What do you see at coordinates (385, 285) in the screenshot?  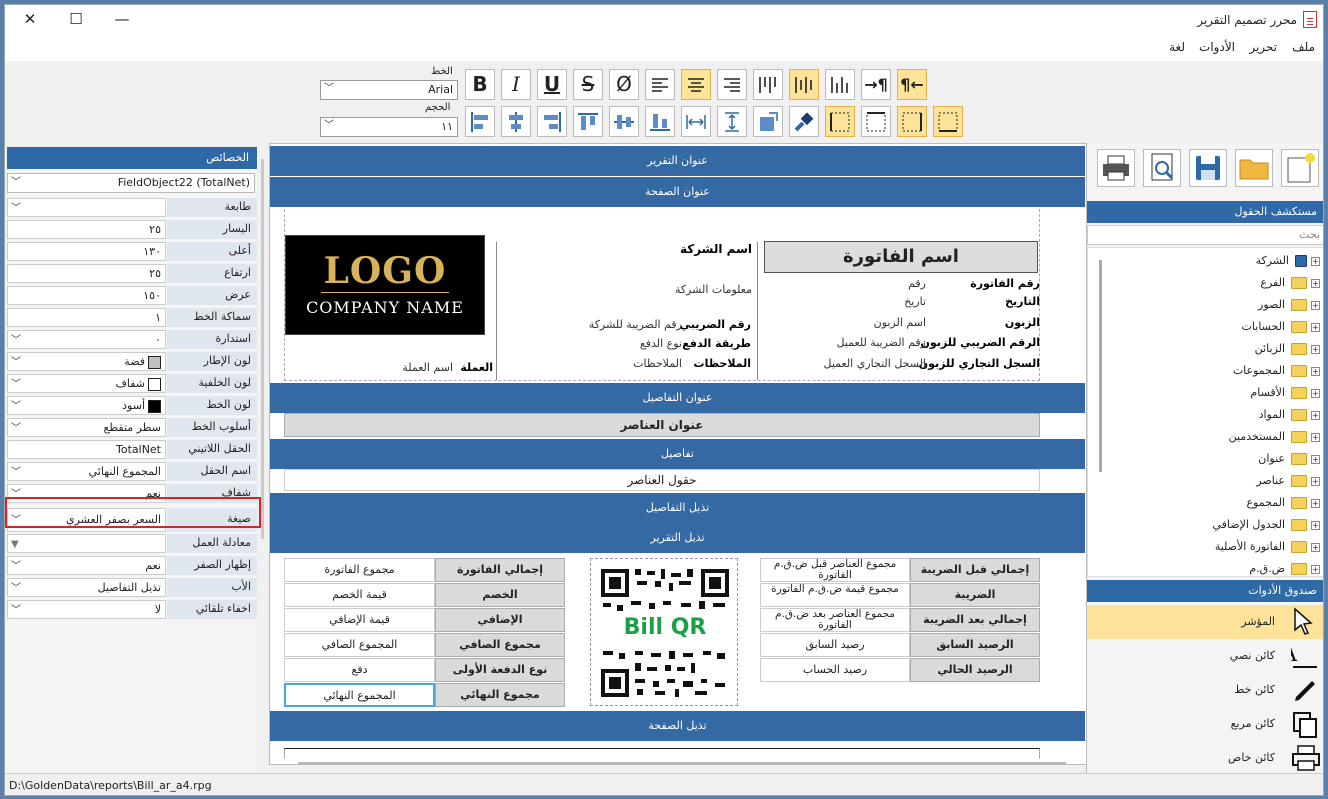 I see `company-logo: LOGO COMPANY NAME` at bounding box center [385, 285].